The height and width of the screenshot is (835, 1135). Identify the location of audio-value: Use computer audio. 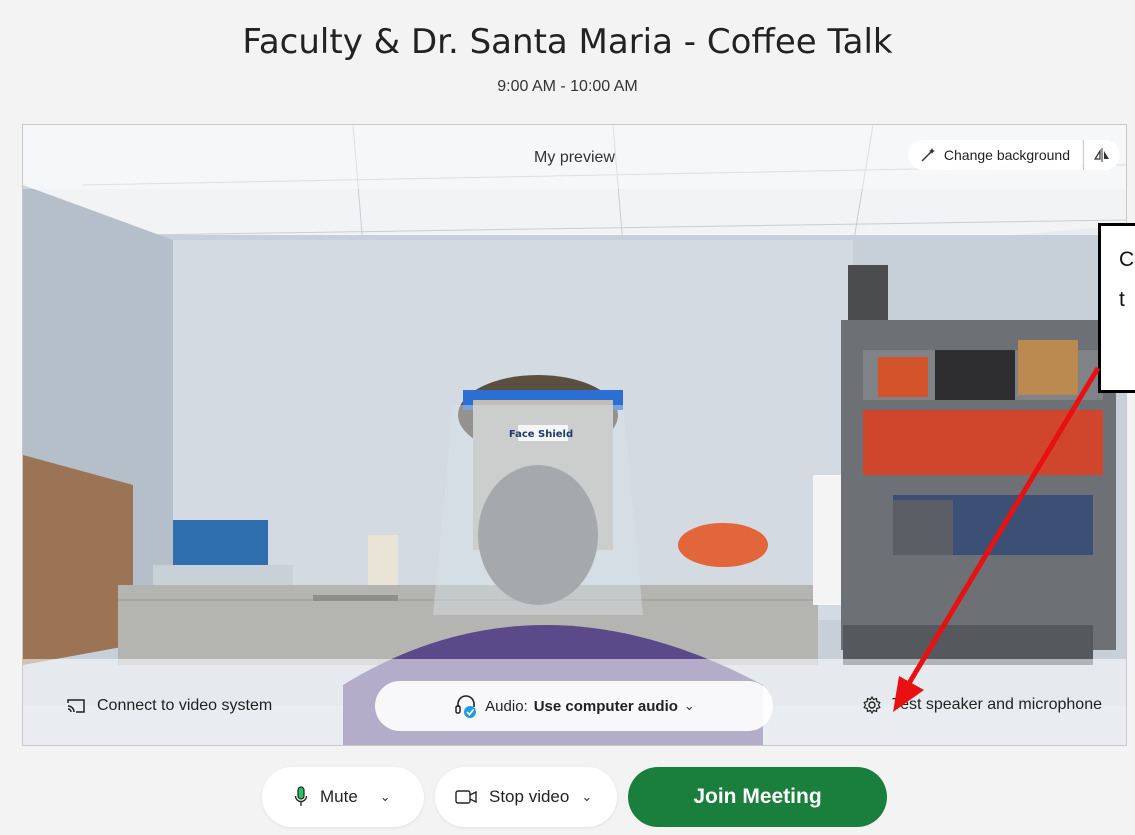
(605, 706).